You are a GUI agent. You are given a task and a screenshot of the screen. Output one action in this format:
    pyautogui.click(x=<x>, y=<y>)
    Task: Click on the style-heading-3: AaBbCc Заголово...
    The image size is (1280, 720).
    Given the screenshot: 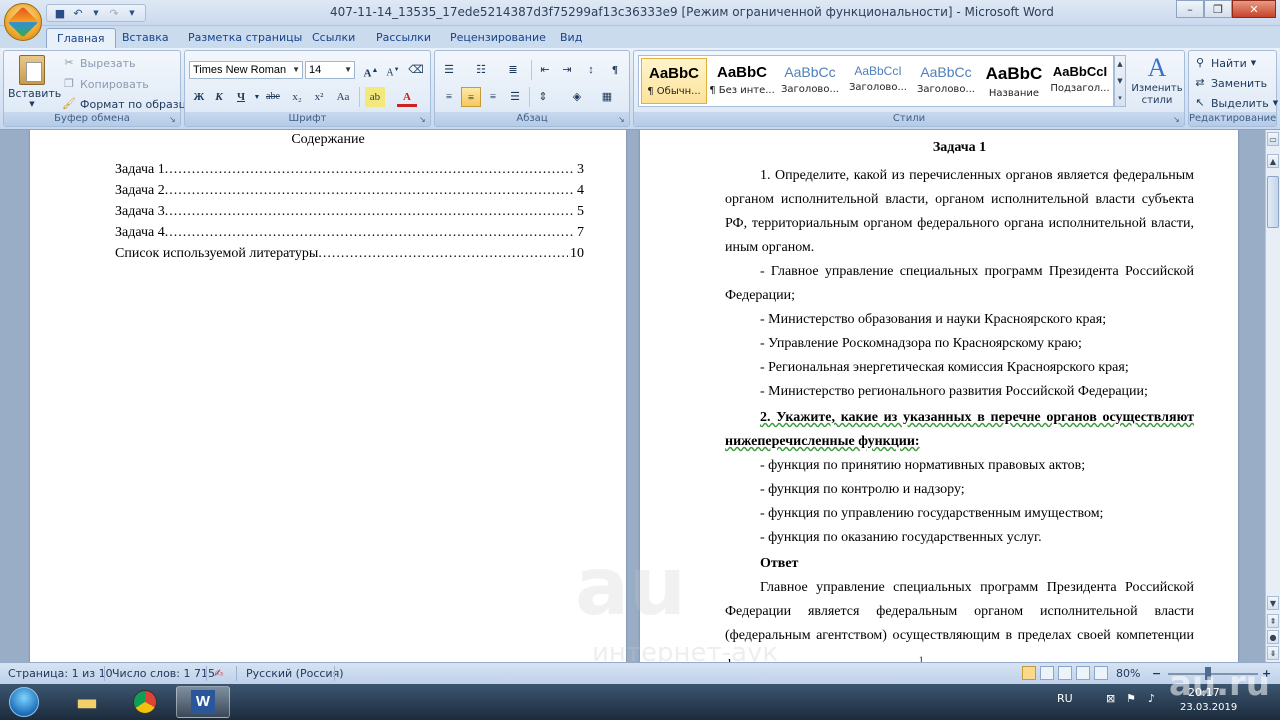 What is the action you would take?
    pyautogui.click(x=946, y=81)
    